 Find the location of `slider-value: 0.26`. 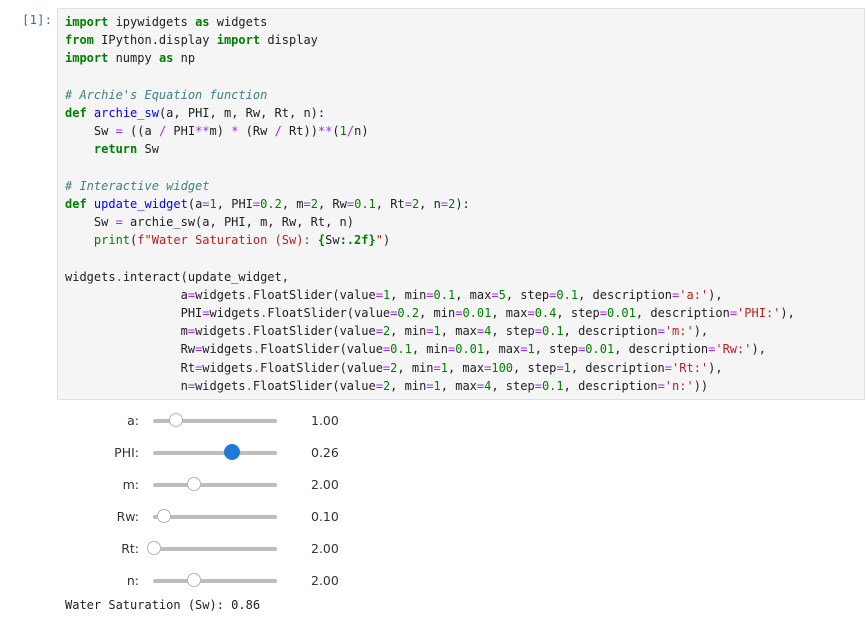

slider-value: 0.26 is located at coordinates (325, 453).